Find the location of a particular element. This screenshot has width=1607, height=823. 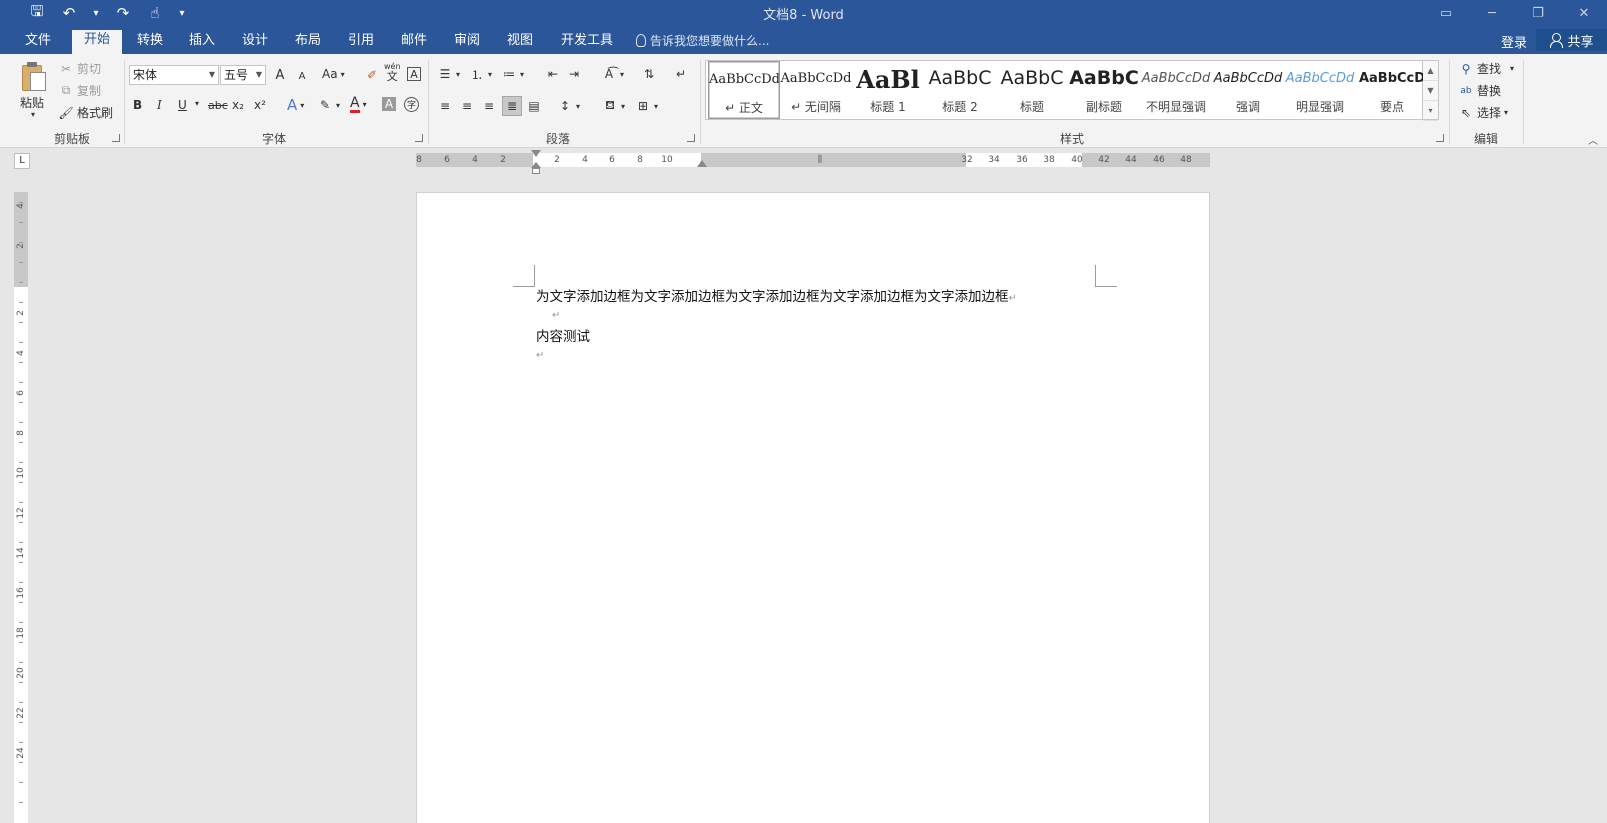

styles-scrollbar: ▲ ▼ ▾ is located at coordinates (1431, 90).